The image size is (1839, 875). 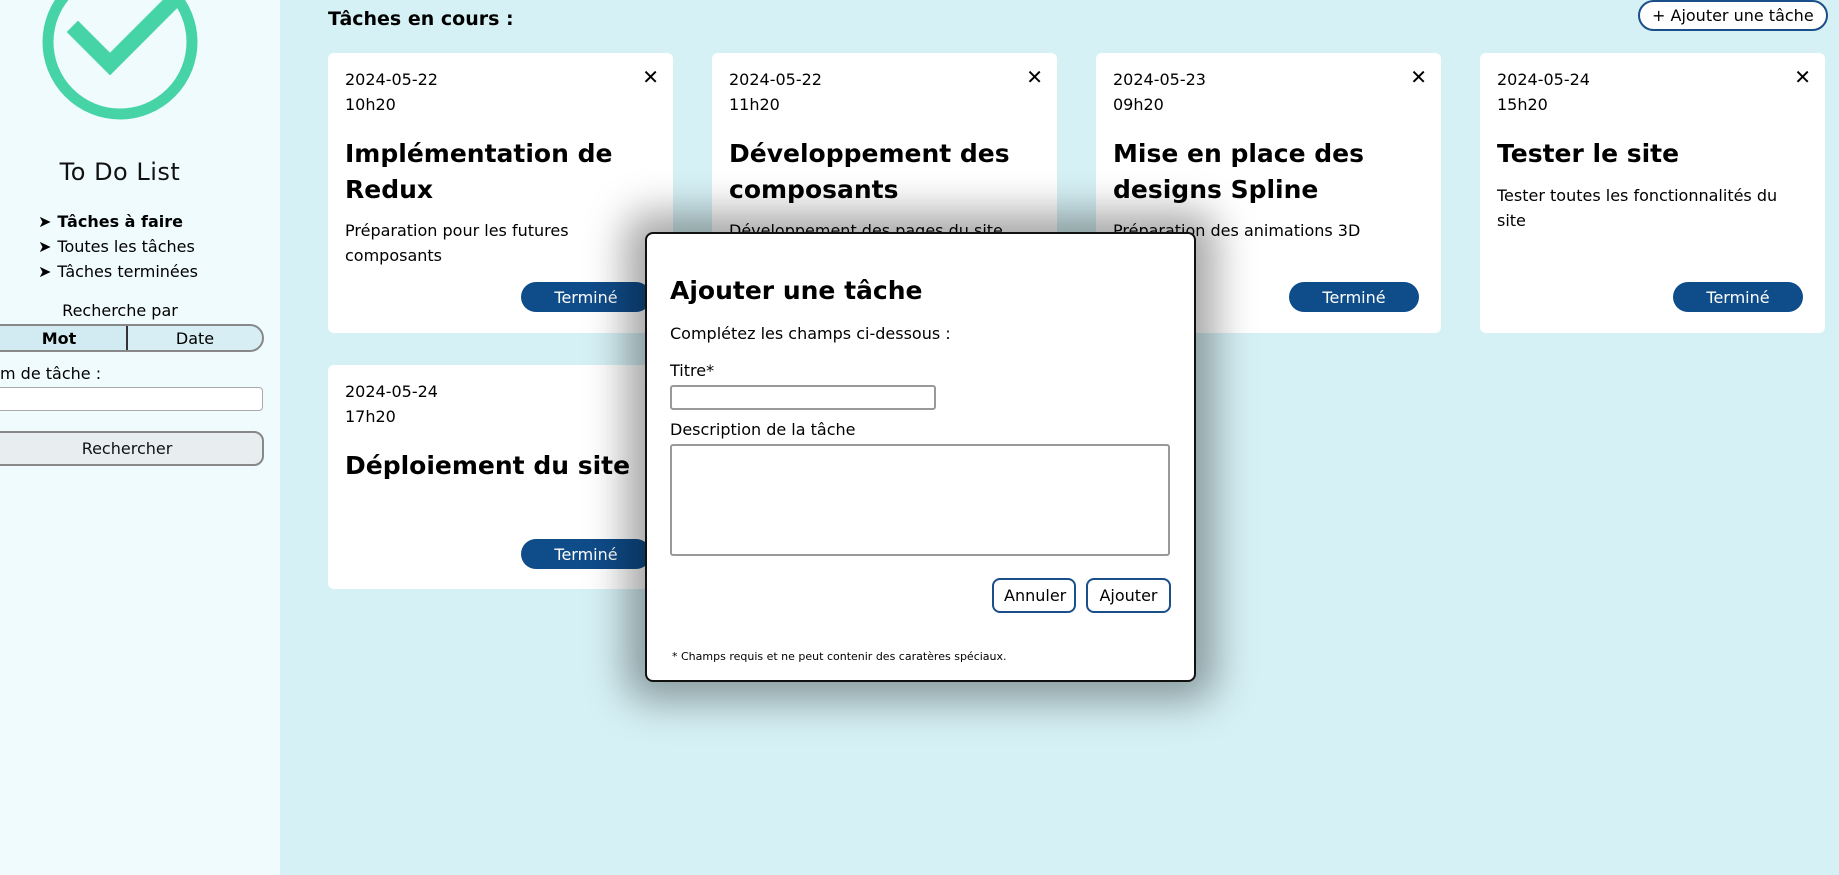 I want to click on task-title: Déploiement du site, so click(x=488, y=465).